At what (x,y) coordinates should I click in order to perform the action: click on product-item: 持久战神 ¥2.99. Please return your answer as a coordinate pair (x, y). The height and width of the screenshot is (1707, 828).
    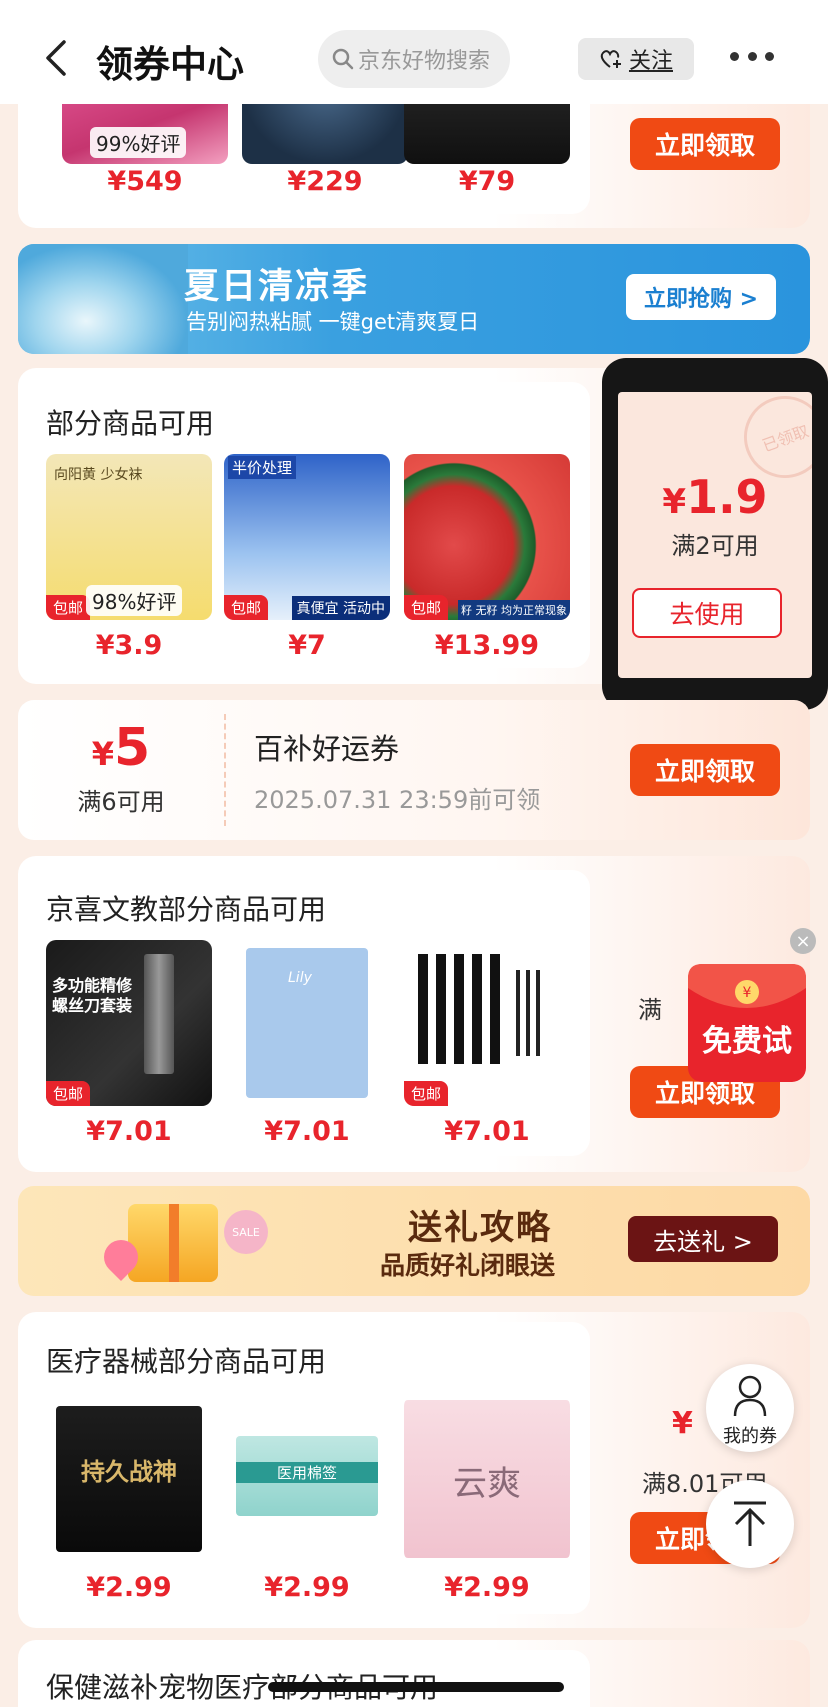
    Looking at the image, I should click on (129, 1499).